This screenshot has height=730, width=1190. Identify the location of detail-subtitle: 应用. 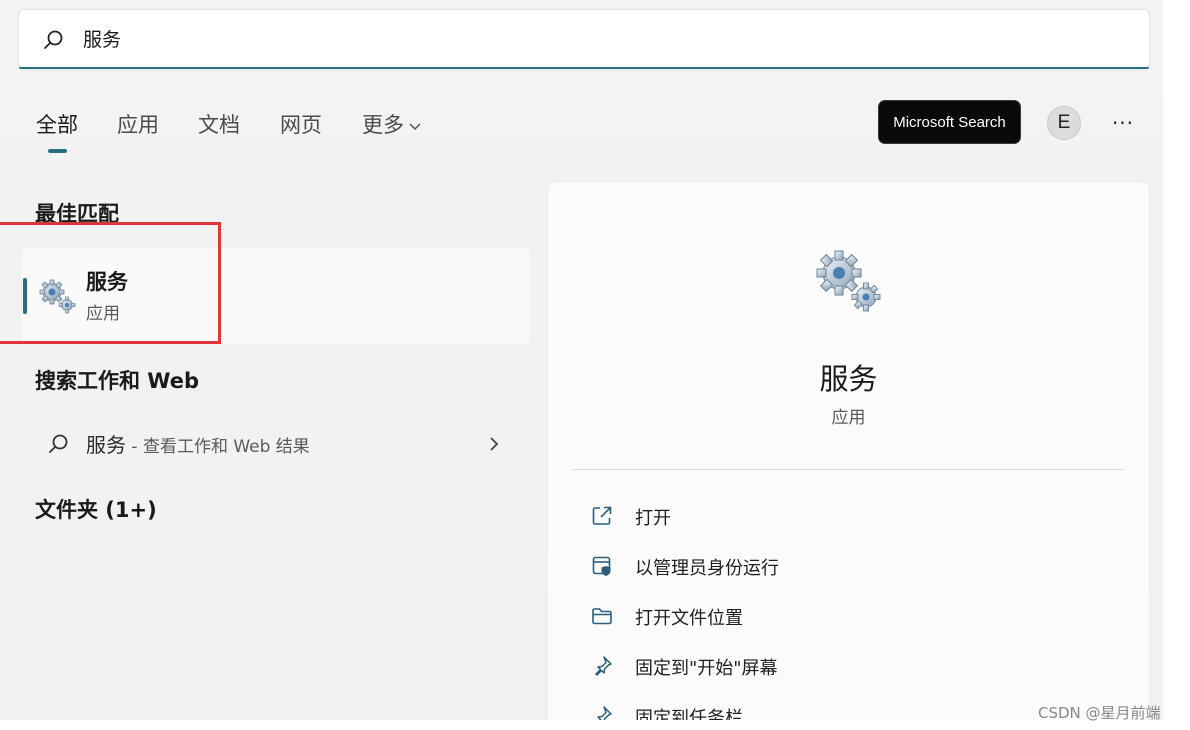
(848, 418).